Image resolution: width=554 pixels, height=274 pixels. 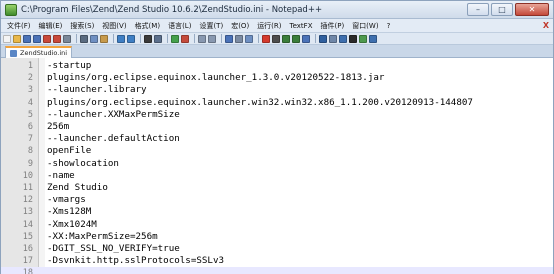 I want to click on close-file-icon, so click(x=47, y=38).